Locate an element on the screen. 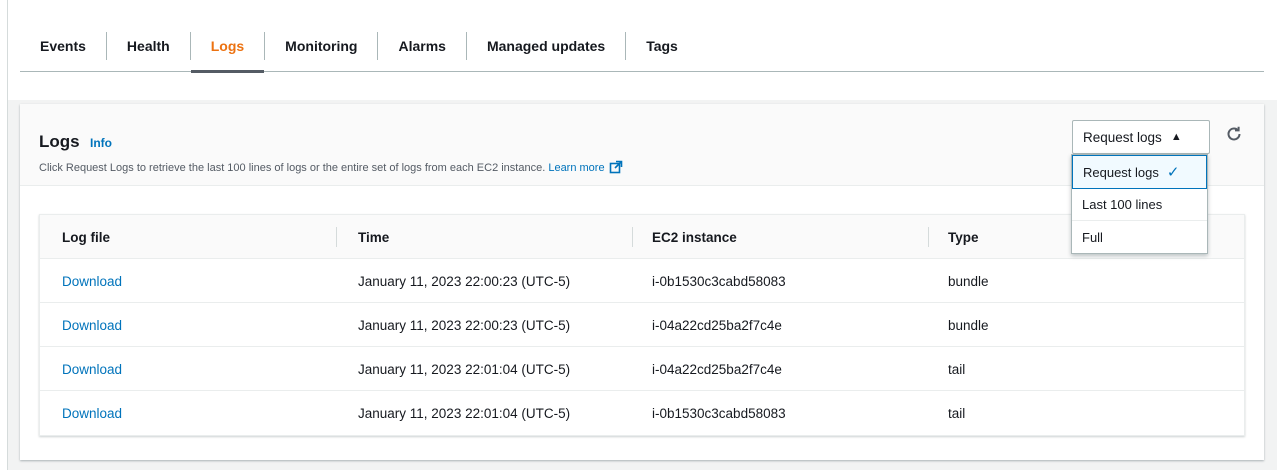  menu-item-label: Request logs is located at coordinates (1121, 172).